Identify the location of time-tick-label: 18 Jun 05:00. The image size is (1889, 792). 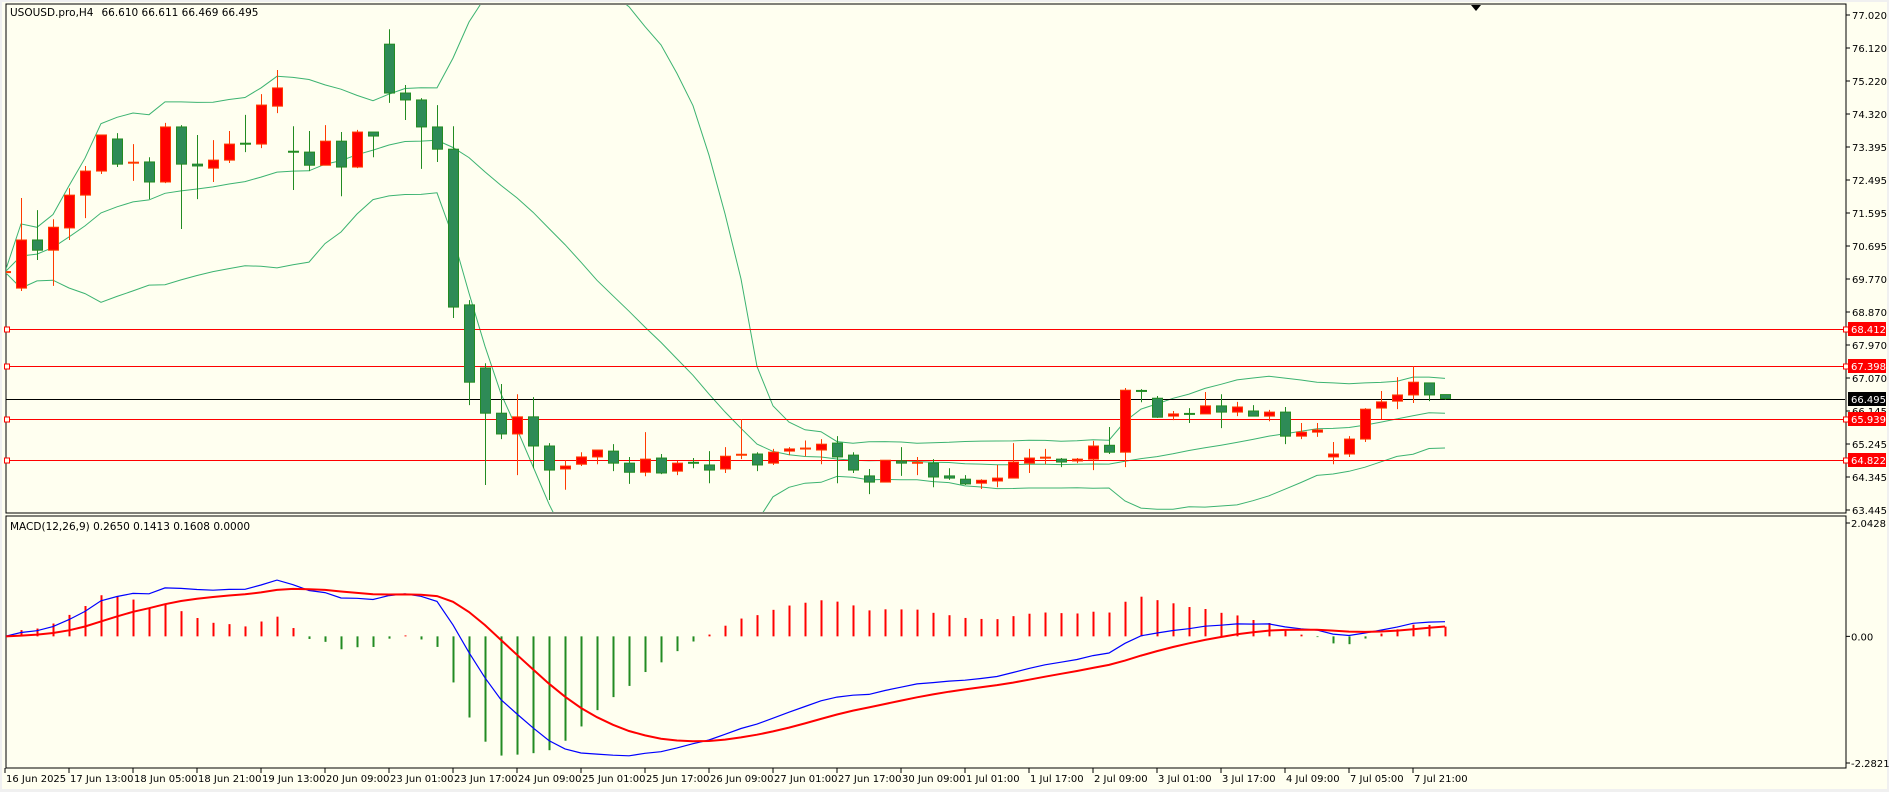
(166, 779).